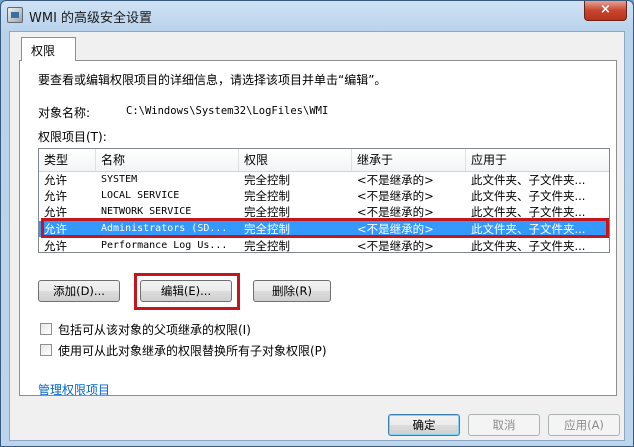  I want to click on column-type: 类型, so click(67, 160).